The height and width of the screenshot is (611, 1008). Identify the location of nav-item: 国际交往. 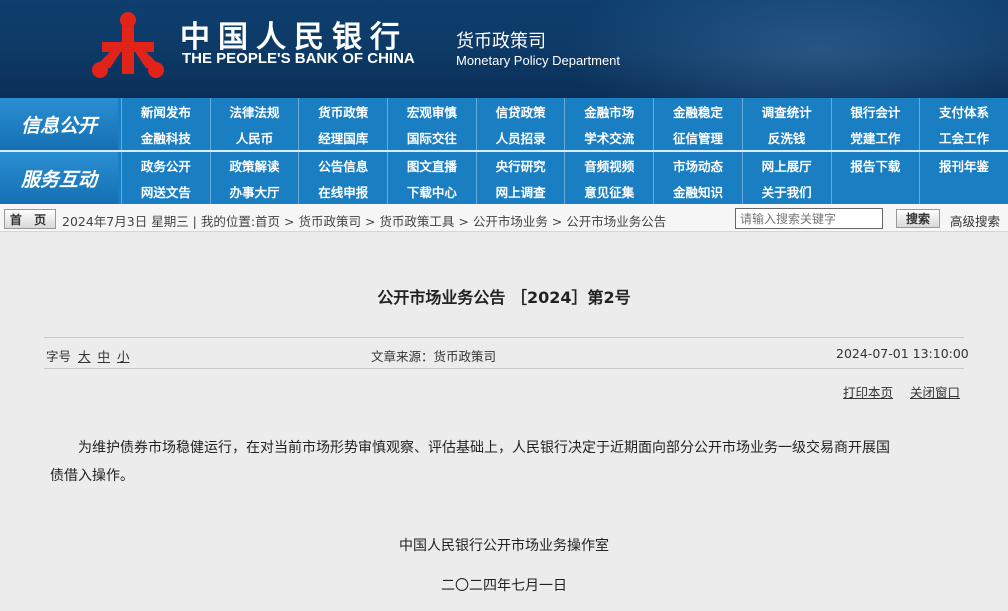
(431, 137).